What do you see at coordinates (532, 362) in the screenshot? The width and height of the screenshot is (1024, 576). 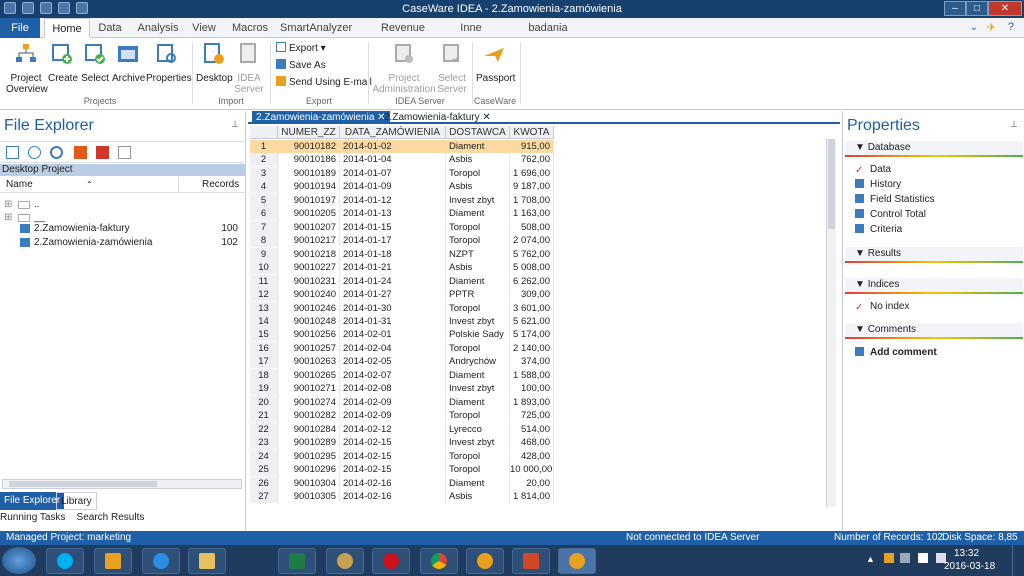 I see `cell-kwota: 374,00` at bounding box center [532, 362].